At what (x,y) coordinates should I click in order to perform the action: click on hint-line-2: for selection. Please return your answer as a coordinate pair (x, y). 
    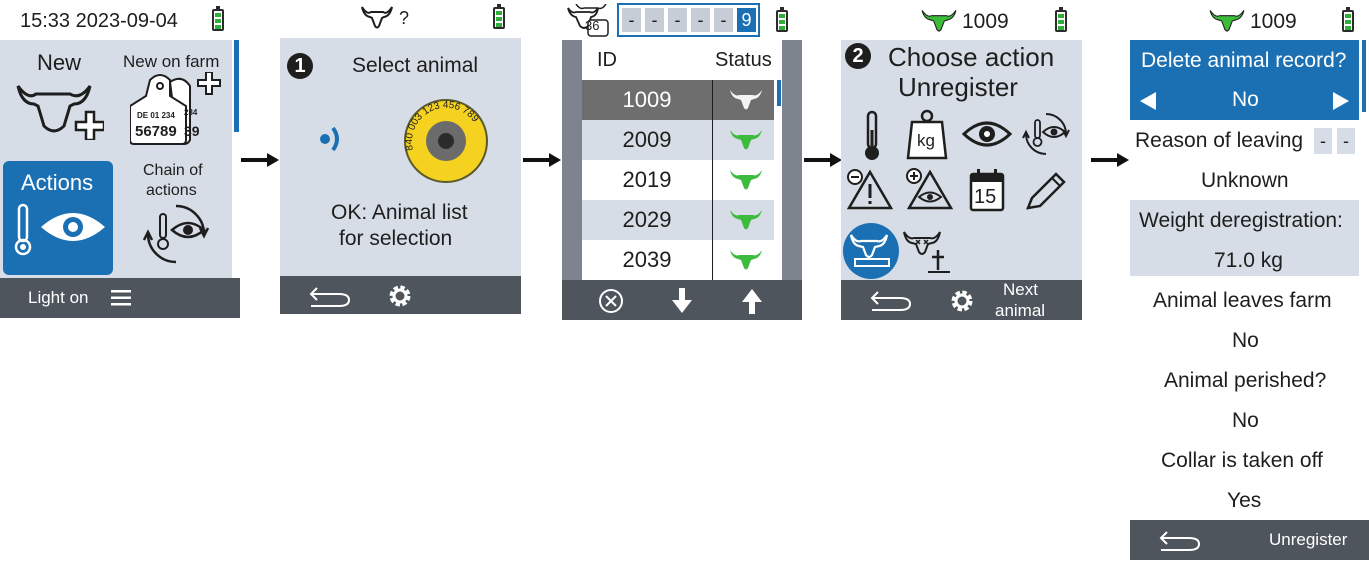
    Looking at the image, I should click on (396, 238).